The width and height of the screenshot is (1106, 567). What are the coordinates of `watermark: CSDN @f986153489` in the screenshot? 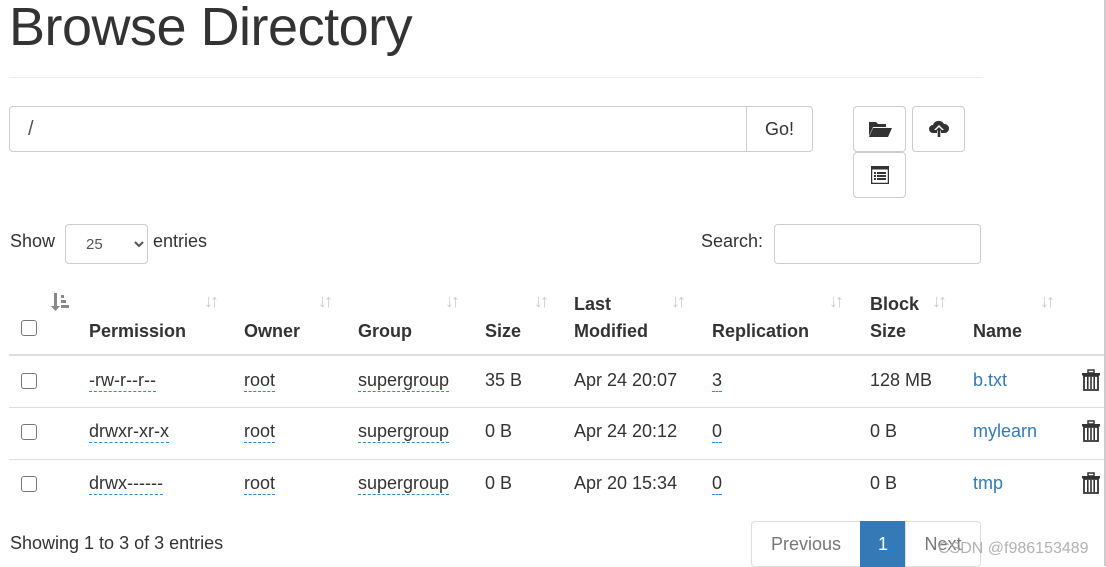 It's located at (1013, 548).